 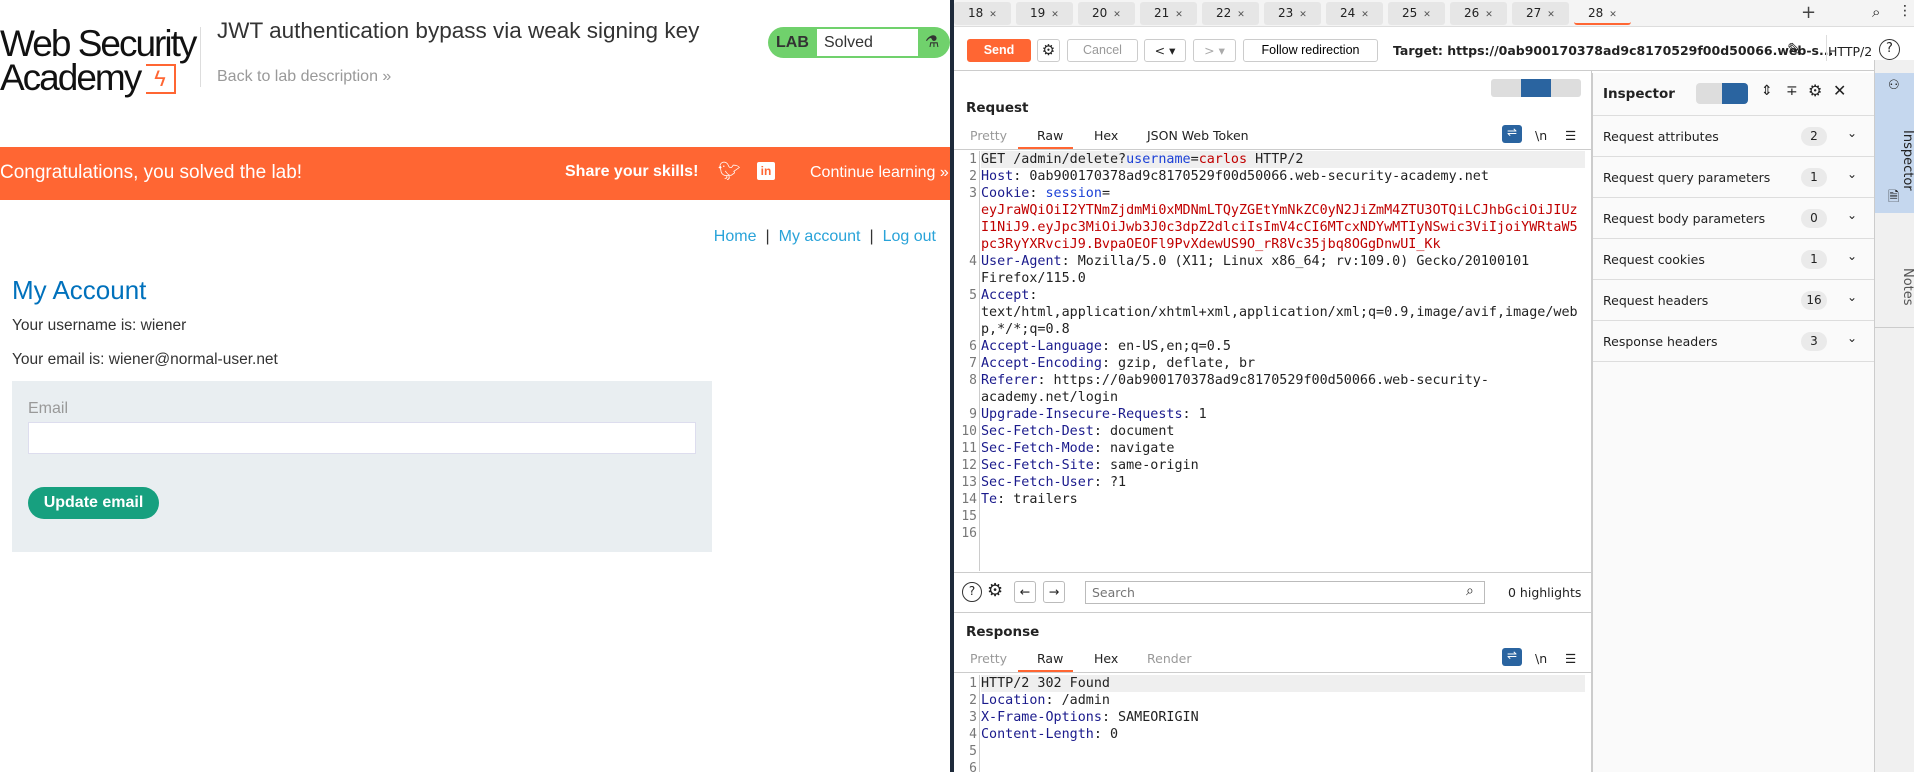 I want to click on repeater-tab: 28 ✕, so click(x=1602, y=13).